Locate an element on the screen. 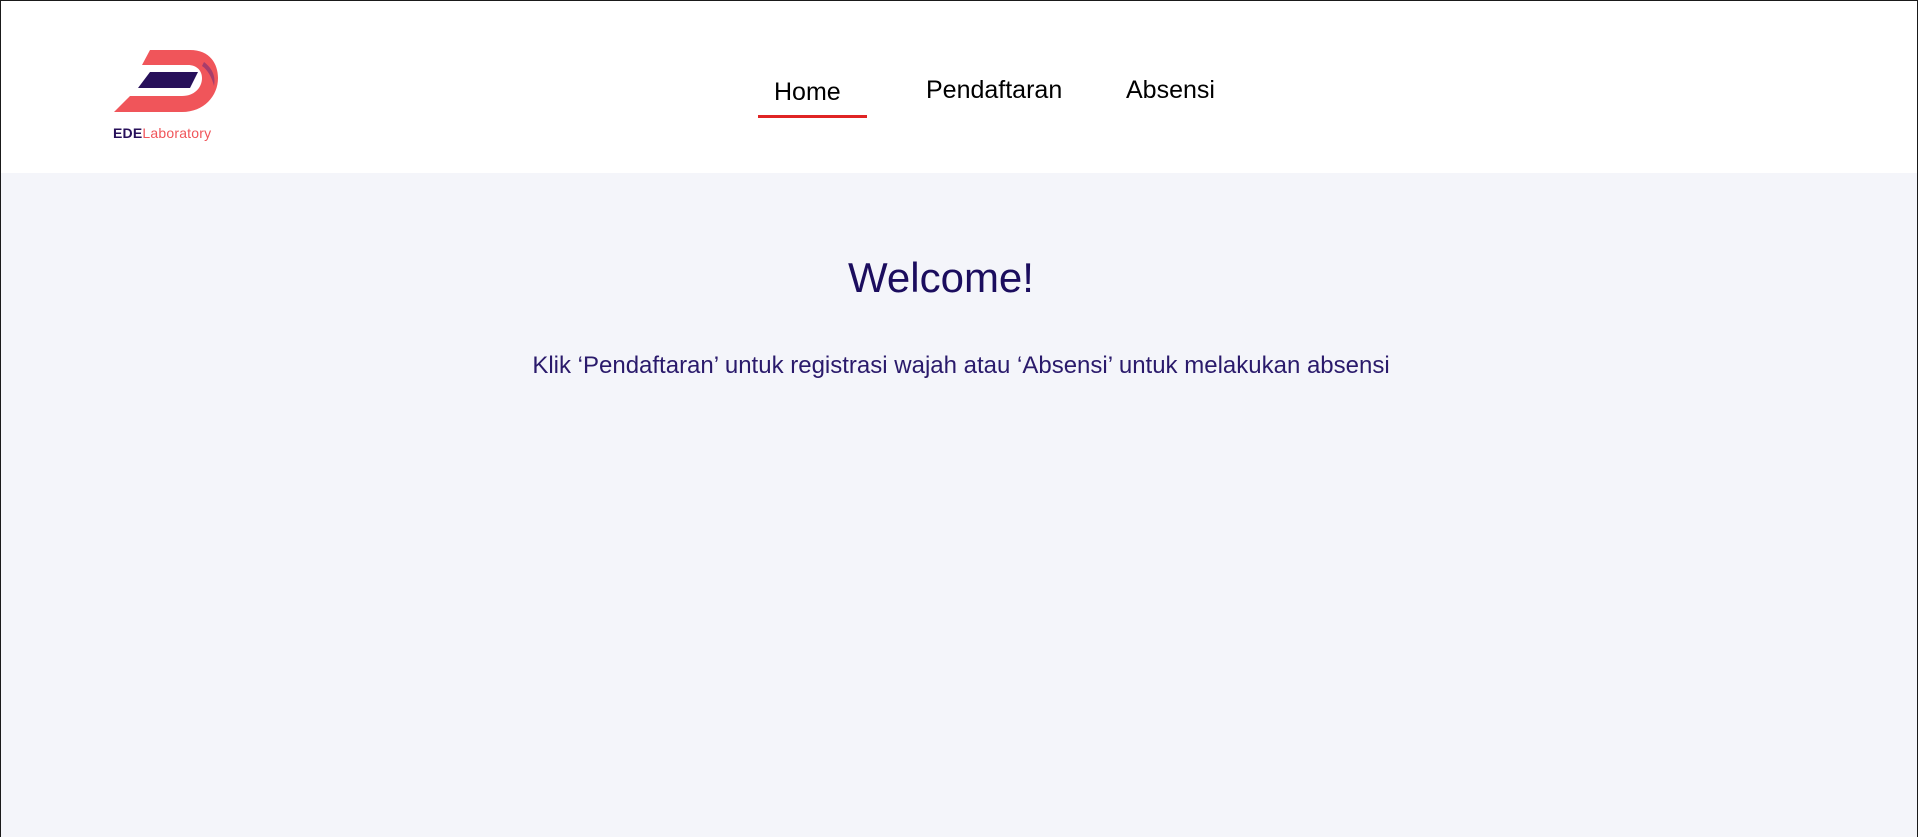  logo-wordmark: EDELaboratory is located at coordinates (162, 133).